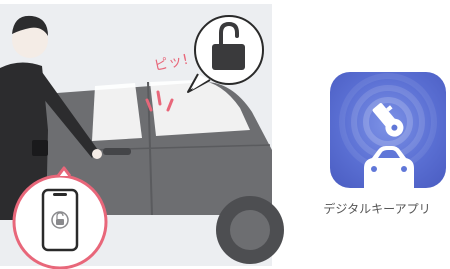 The width and height of the screenshot is (450, 269). I want to click on key-car-icon, so click(388, 130).